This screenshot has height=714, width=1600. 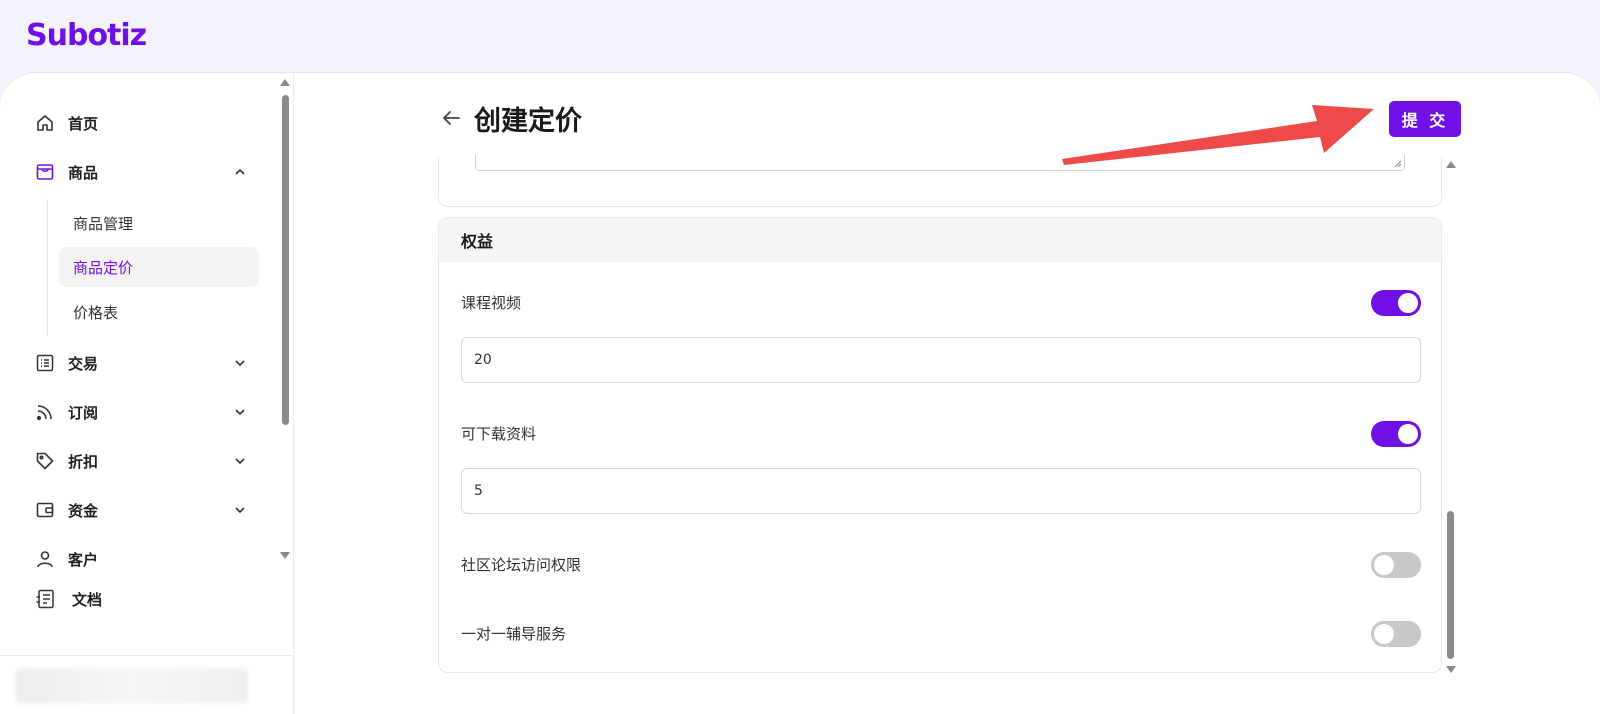 I want to click on rss-icon, so click(x=45, y=412).